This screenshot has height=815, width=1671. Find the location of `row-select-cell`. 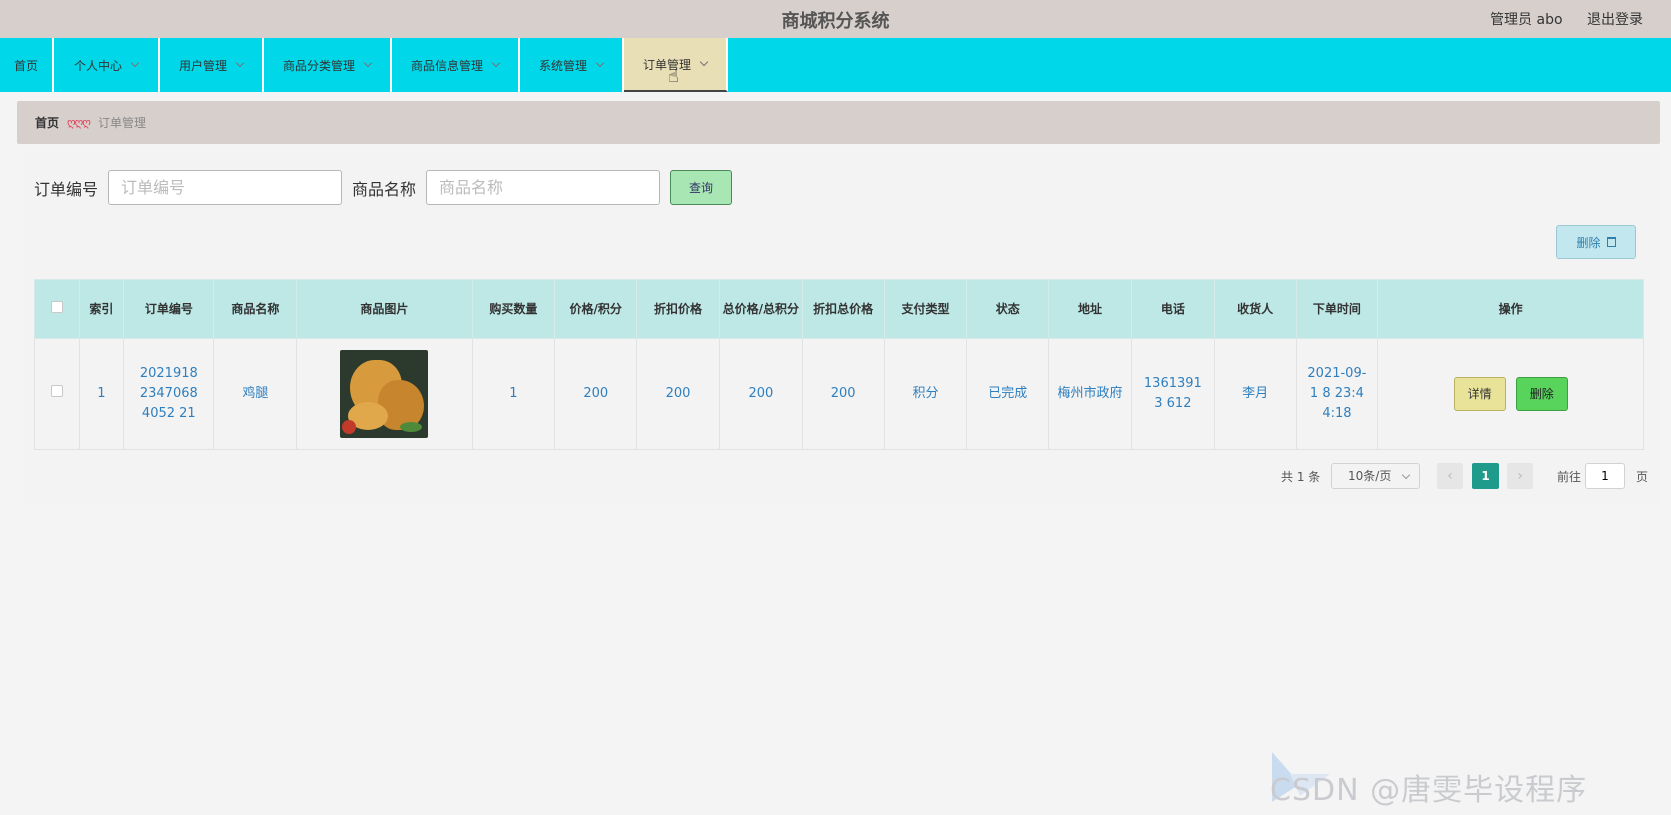

row-select-cell is located at coordinates (57, 394).